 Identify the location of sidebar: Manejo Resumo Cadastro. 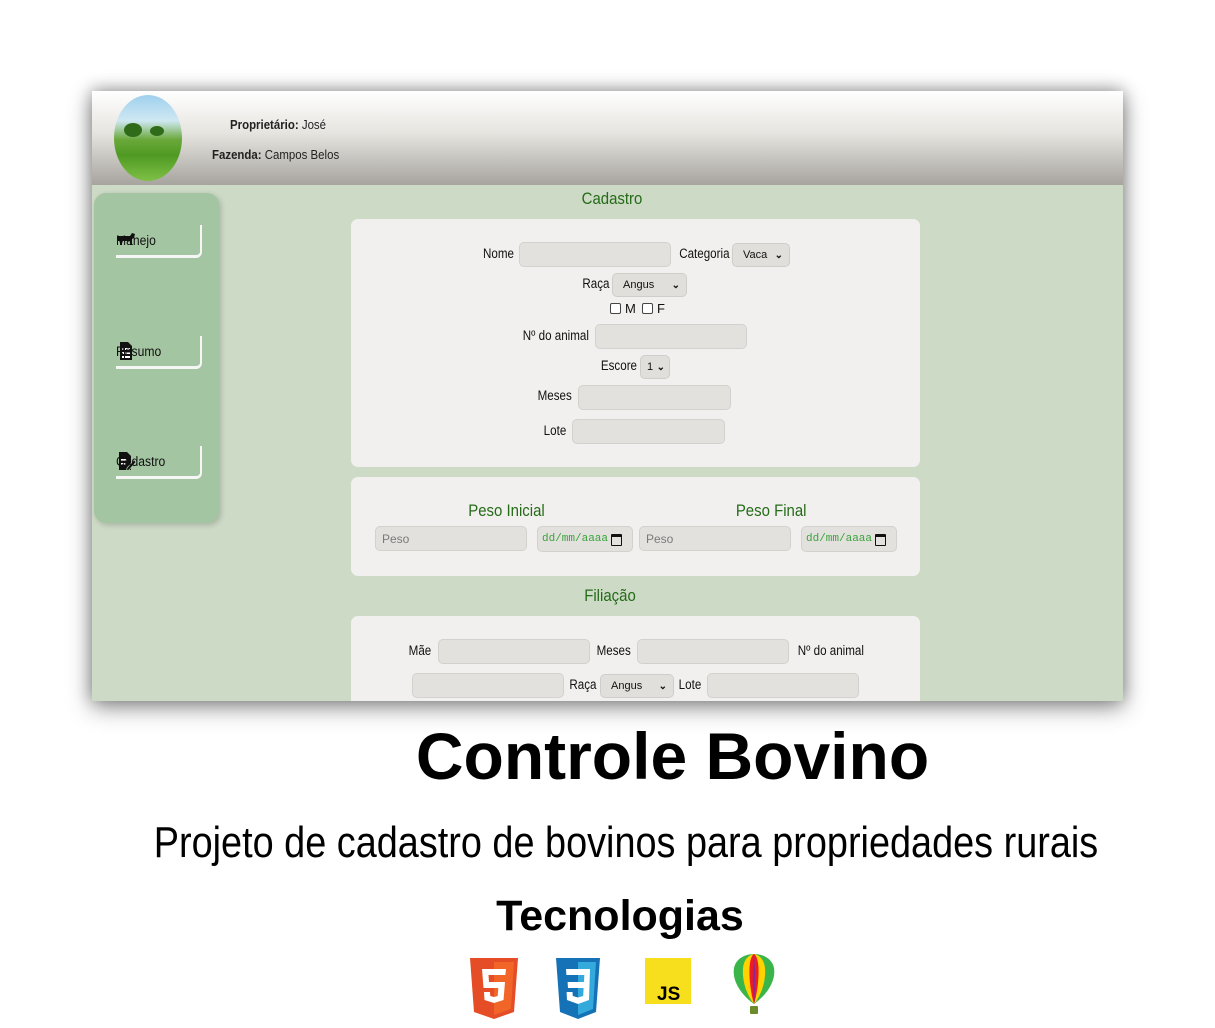
(156, 358).